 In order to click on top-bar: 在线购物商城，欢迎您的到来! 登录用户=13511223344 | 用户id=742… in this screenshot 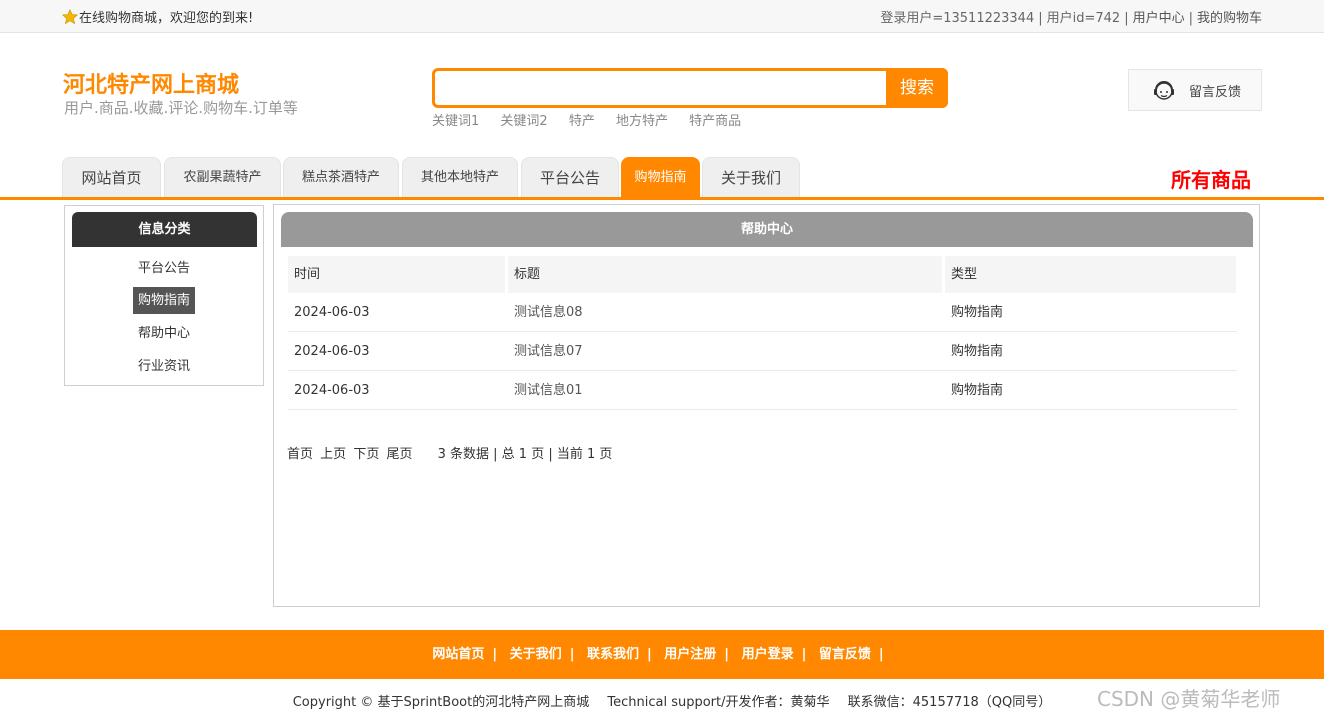, I will do `click(662, 16)`.